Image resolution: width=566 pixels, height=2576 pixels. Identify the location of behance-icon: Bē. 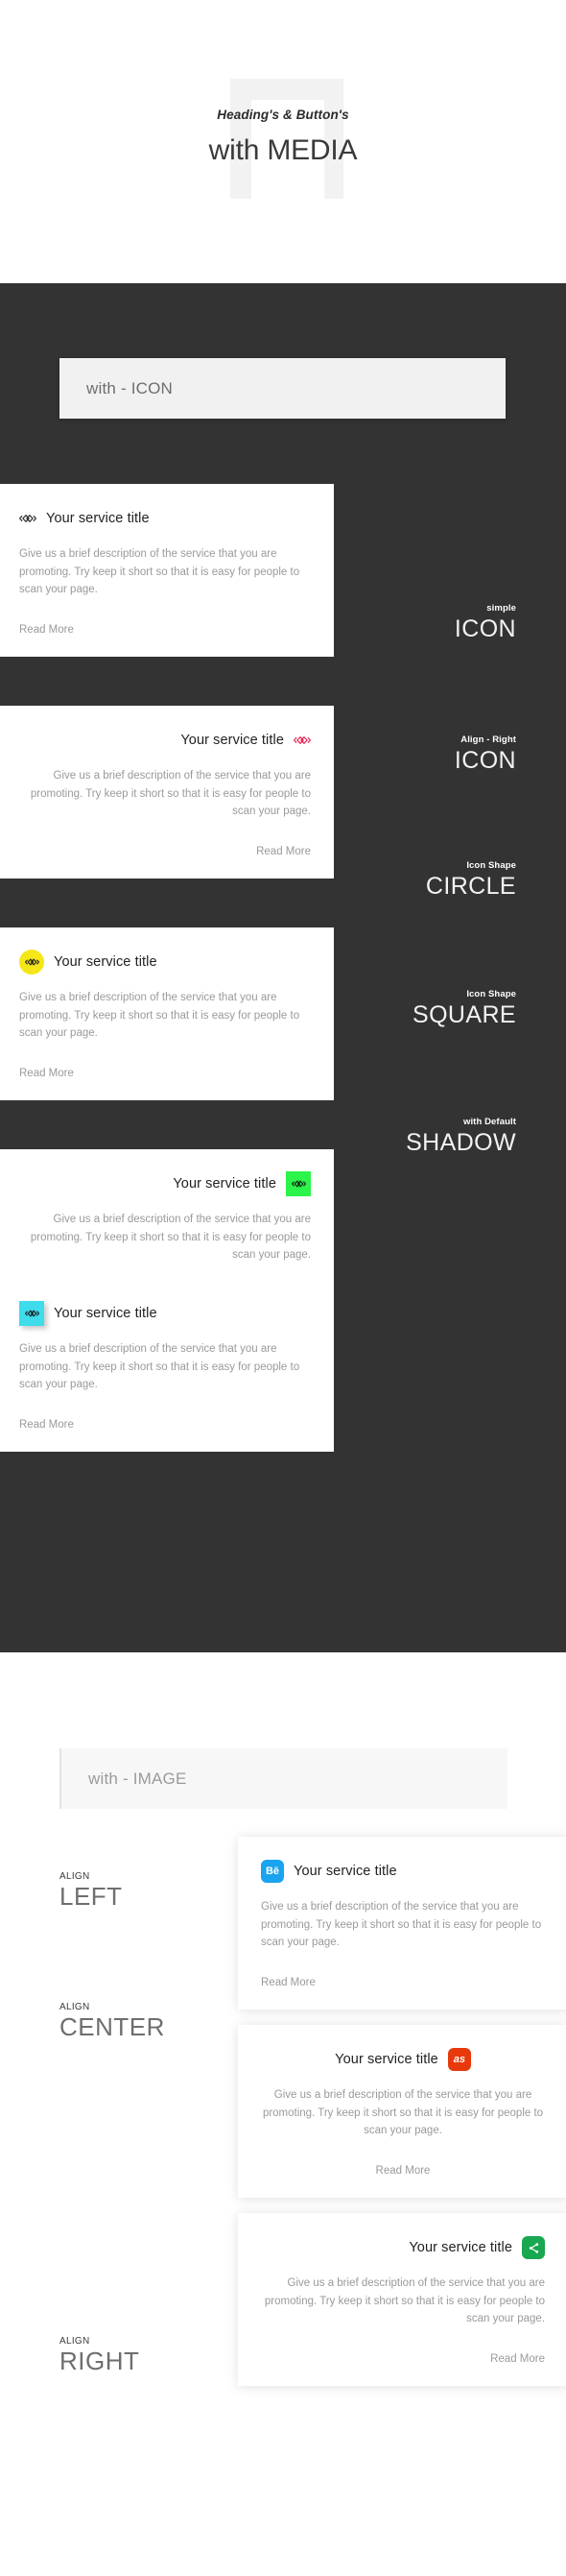
(272, 1871).